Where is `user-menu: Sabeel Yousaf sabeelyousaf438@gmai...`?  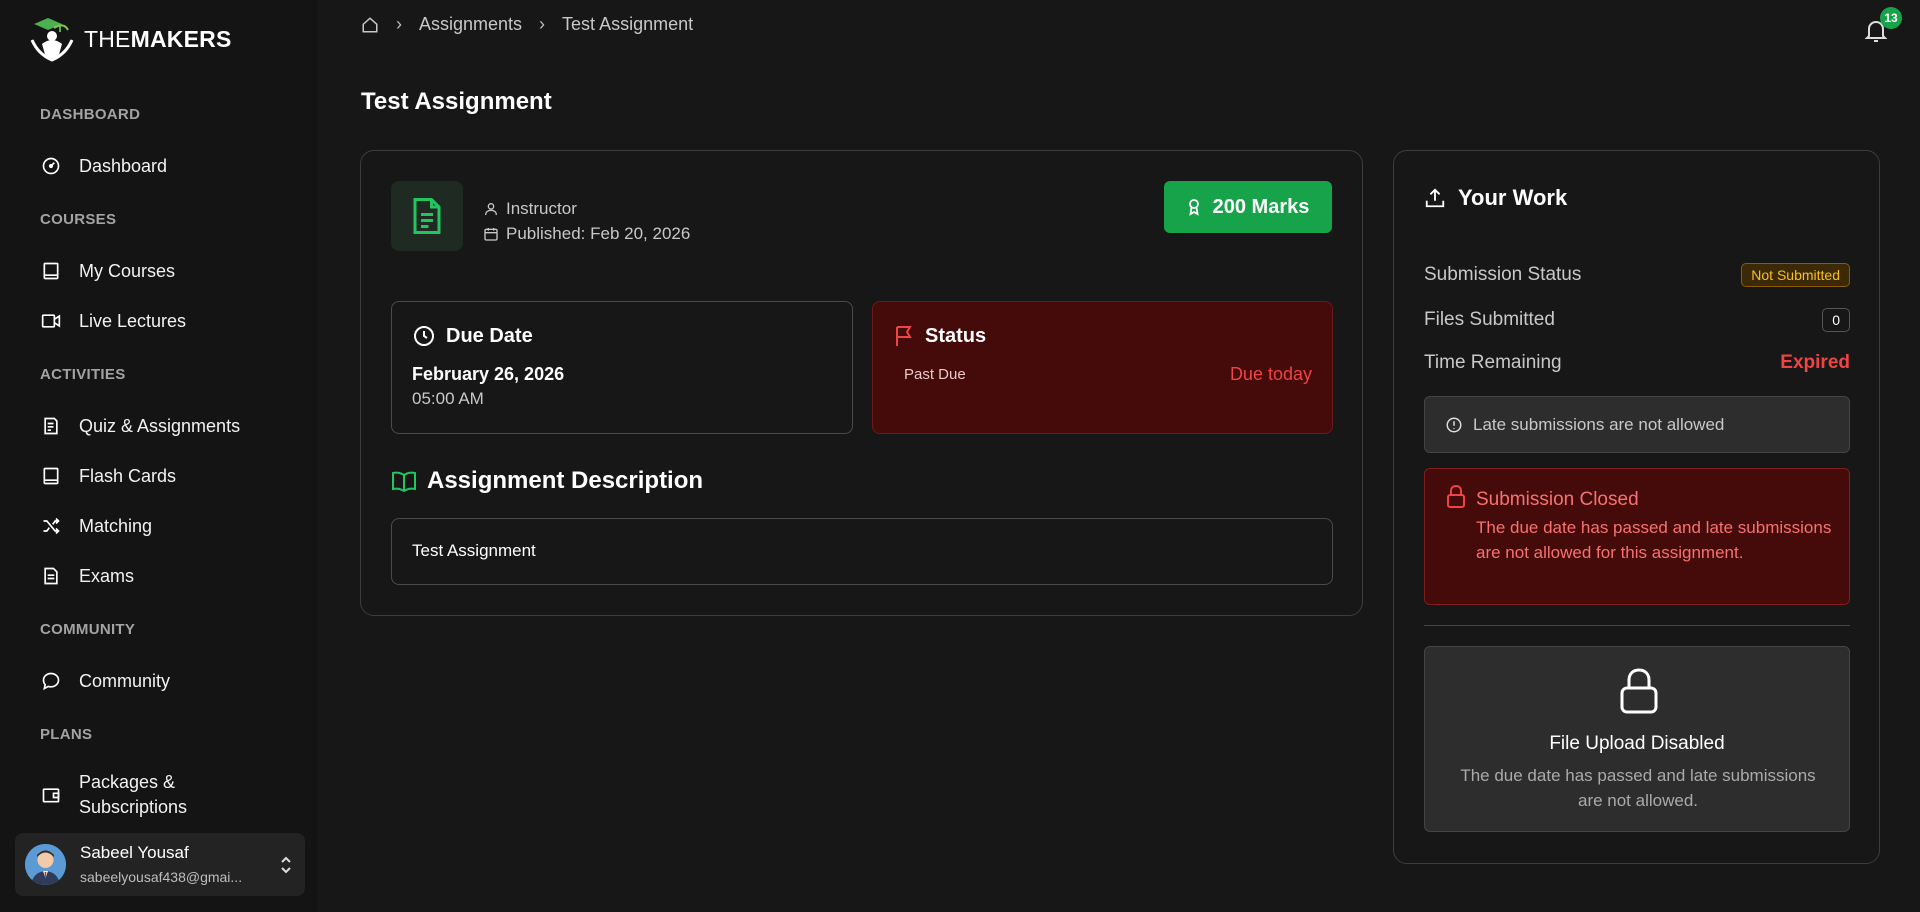
user-menu: Sabeel Yousaf sabeelyousaf438@gmai... is located at coordinates (160, 864).